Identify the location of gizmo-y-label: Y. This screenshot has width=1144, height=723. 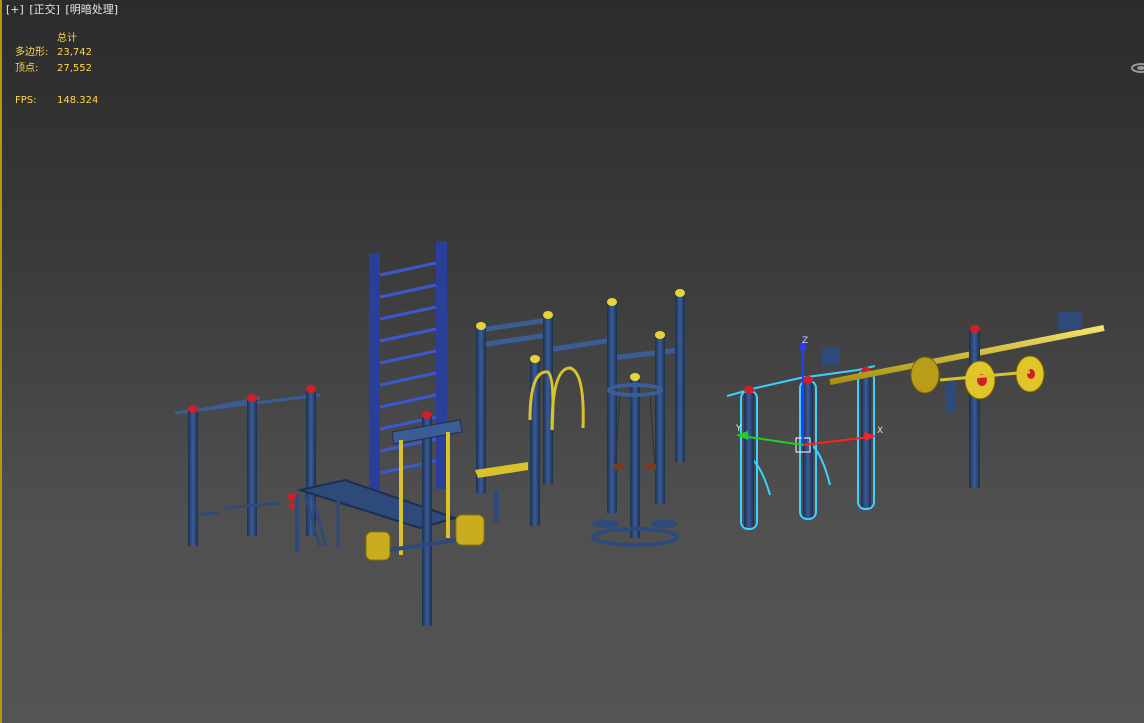
(738, 429).